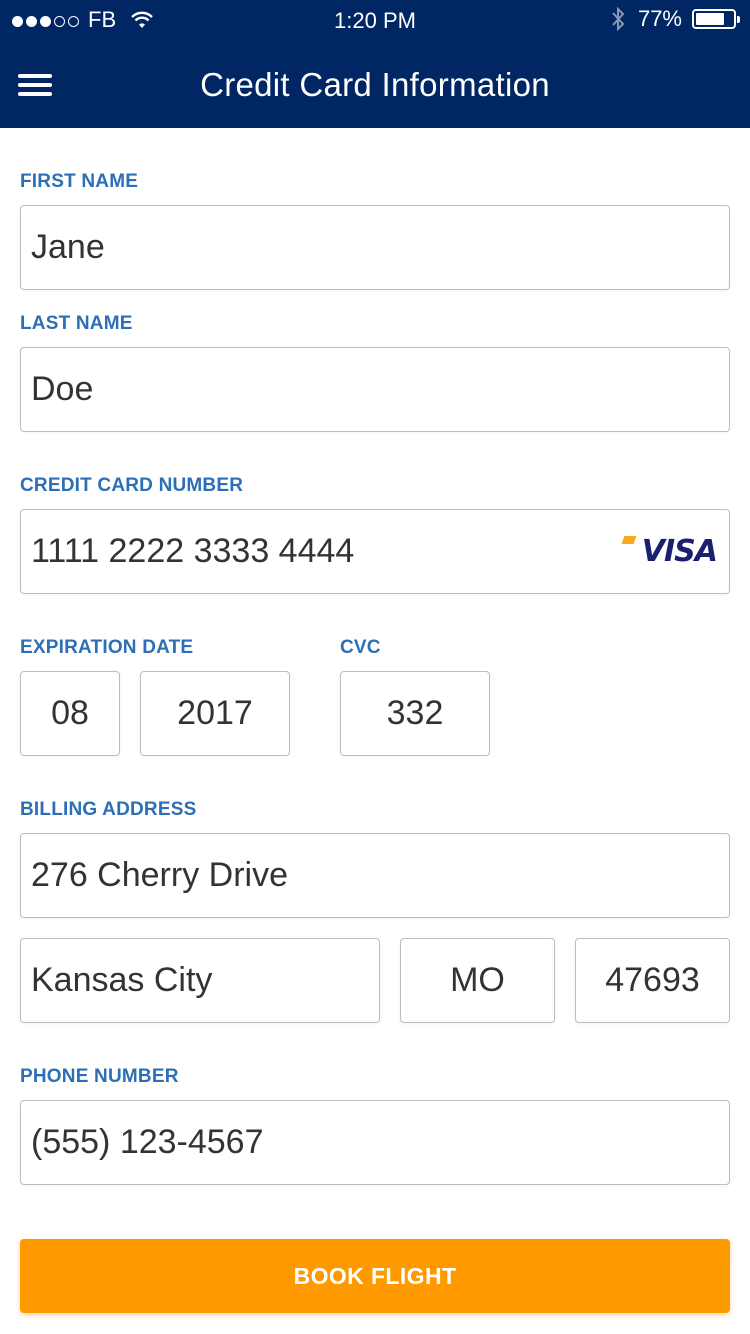  What do you see at coordinates (122, 980) in the screenshot?
I see `city-value: Kansas City` at bounding box center [122, 980].